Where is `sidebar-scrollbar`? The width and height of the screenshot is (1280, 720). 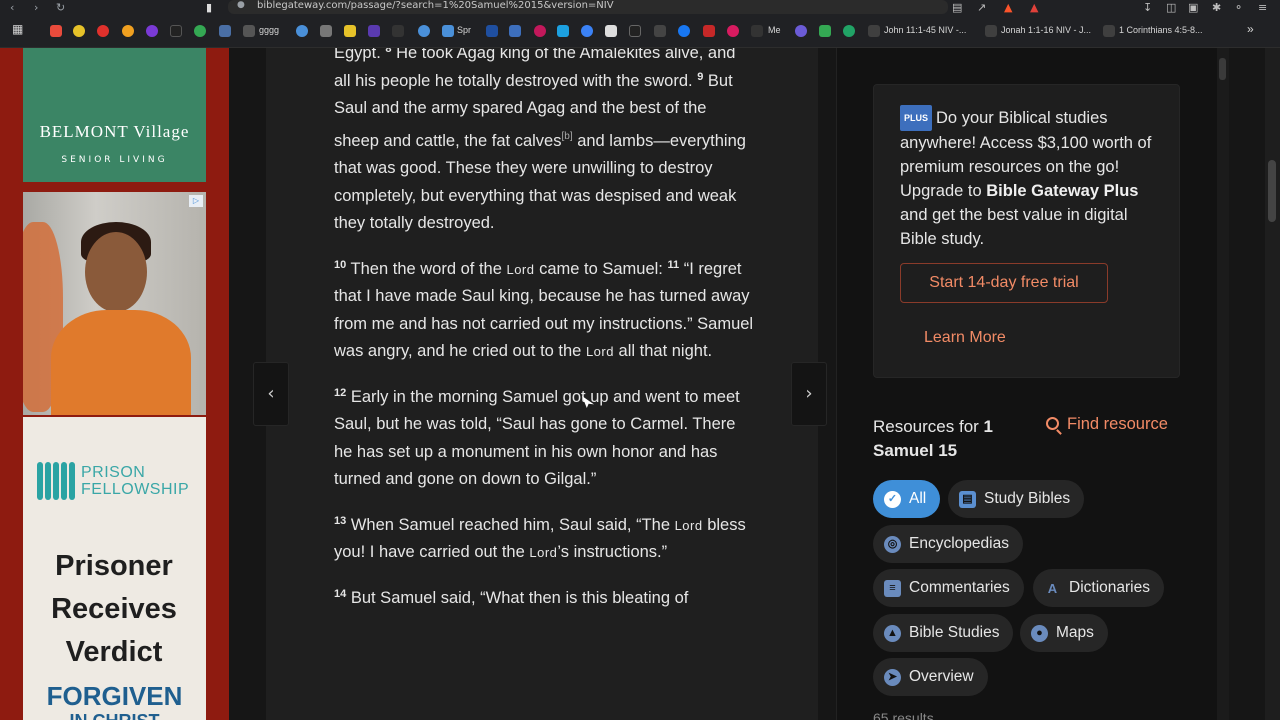 sidebar-scrollbar is located at coordinates (1223, 384).